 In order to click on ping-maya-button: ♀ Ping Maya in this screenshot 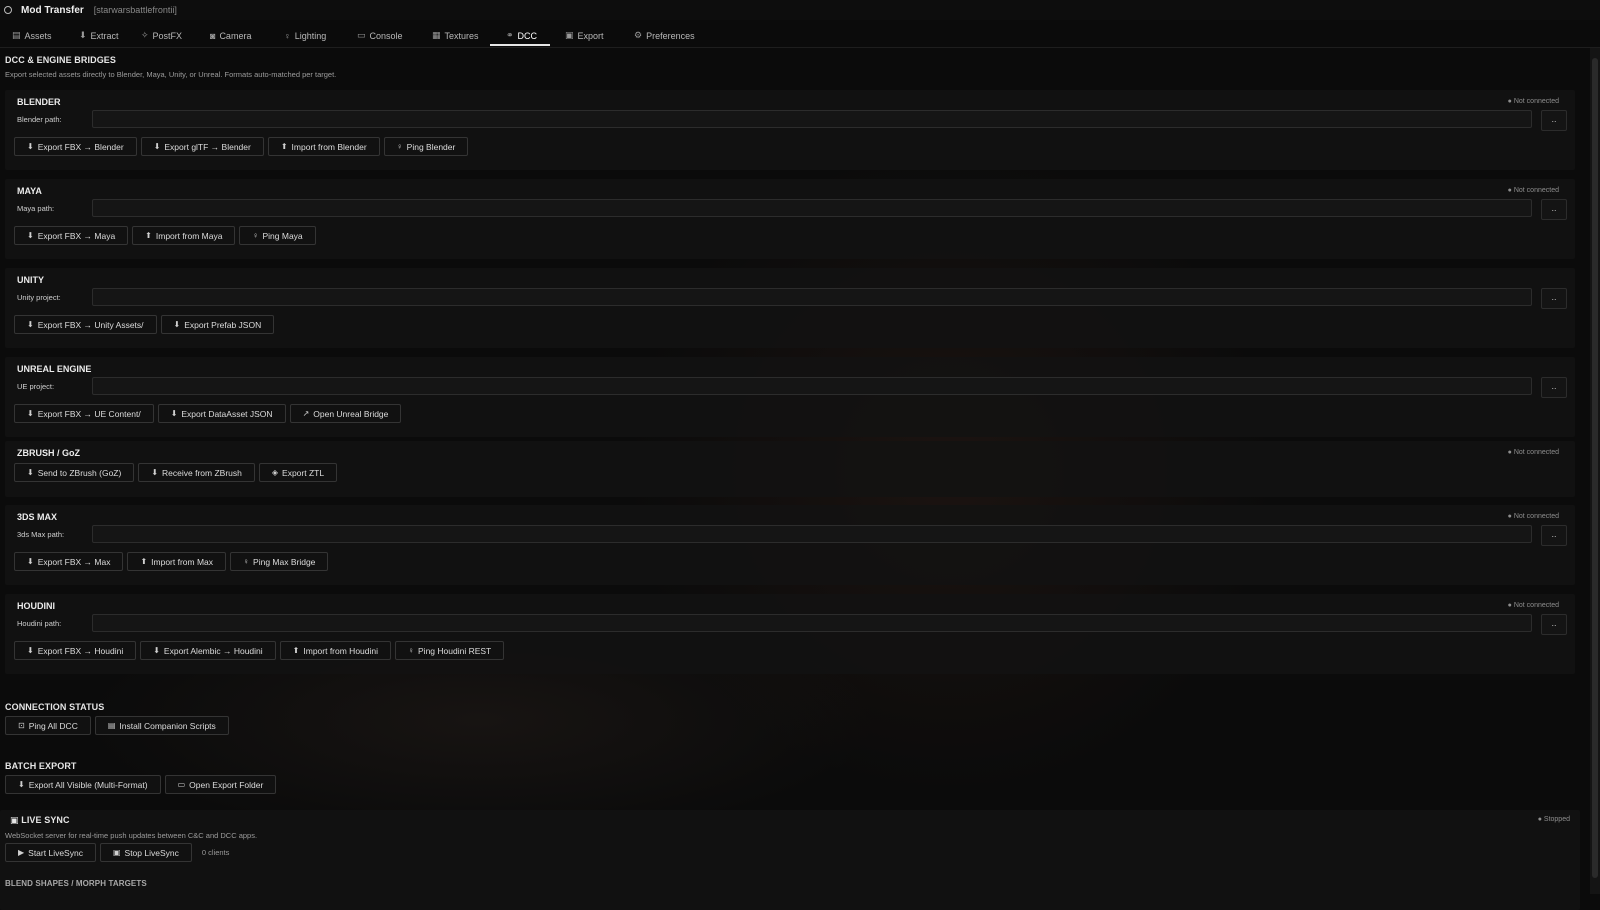, I will do `click(277, 235)`.